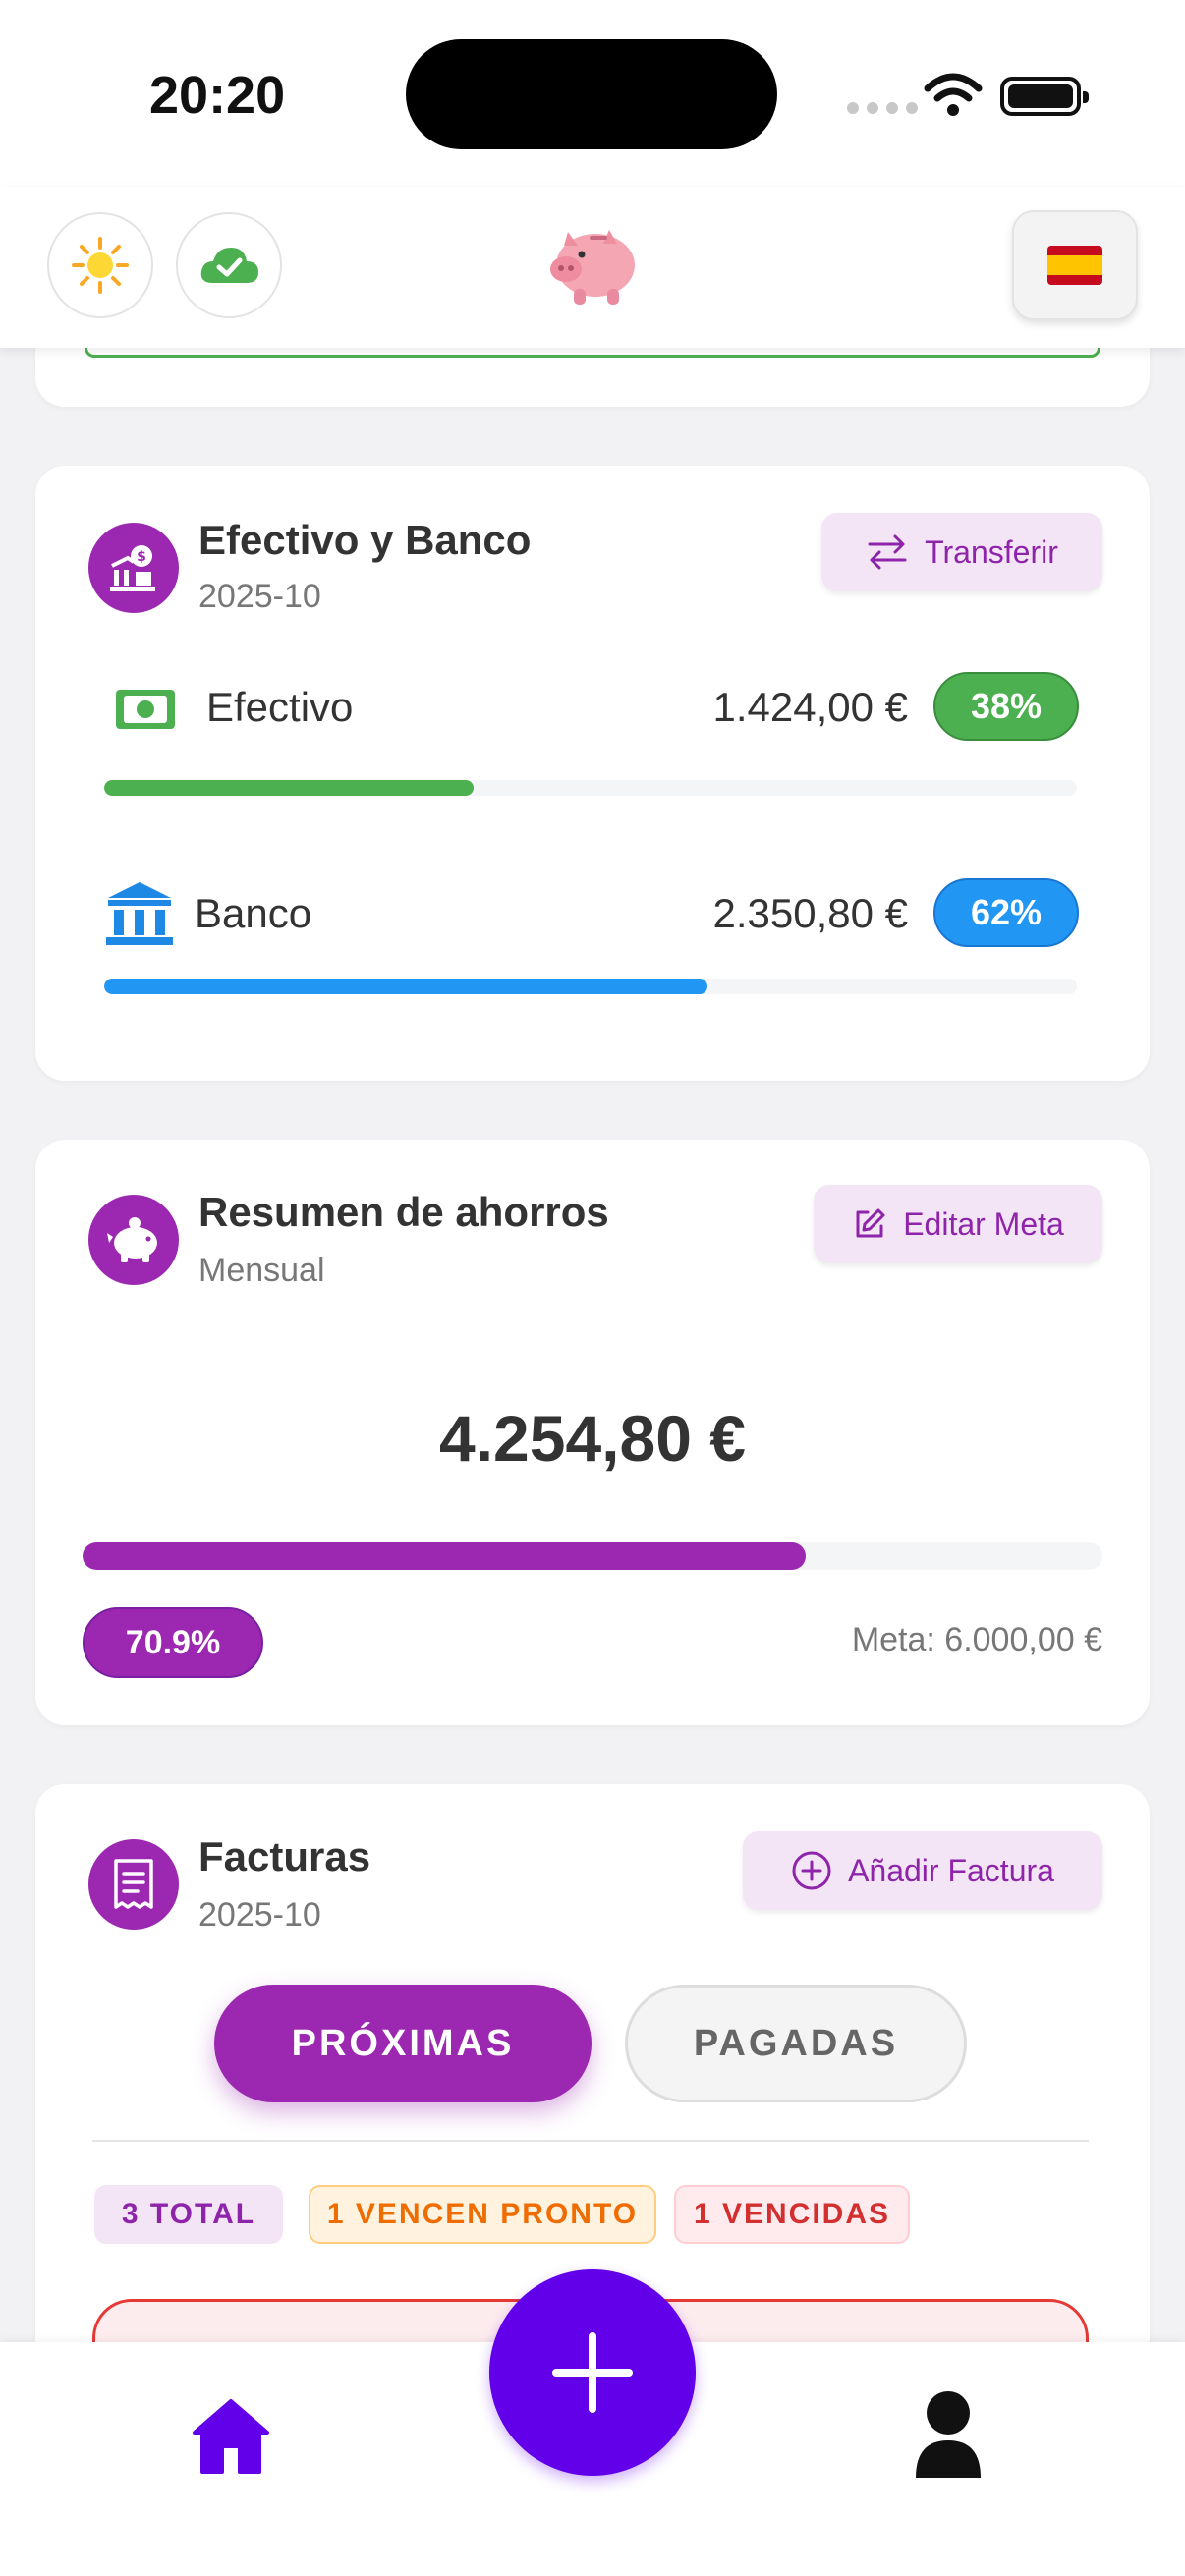  Describe the element at coordinates (810, 913) in the screenshot. I see `bank-amount: 2.350,80 €` at that location.